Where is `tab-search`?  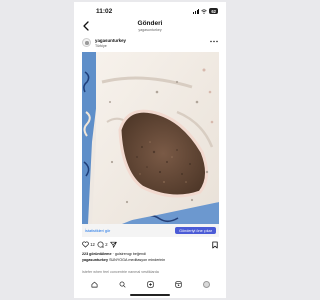 tab-search is located at coordinates (122, 284).